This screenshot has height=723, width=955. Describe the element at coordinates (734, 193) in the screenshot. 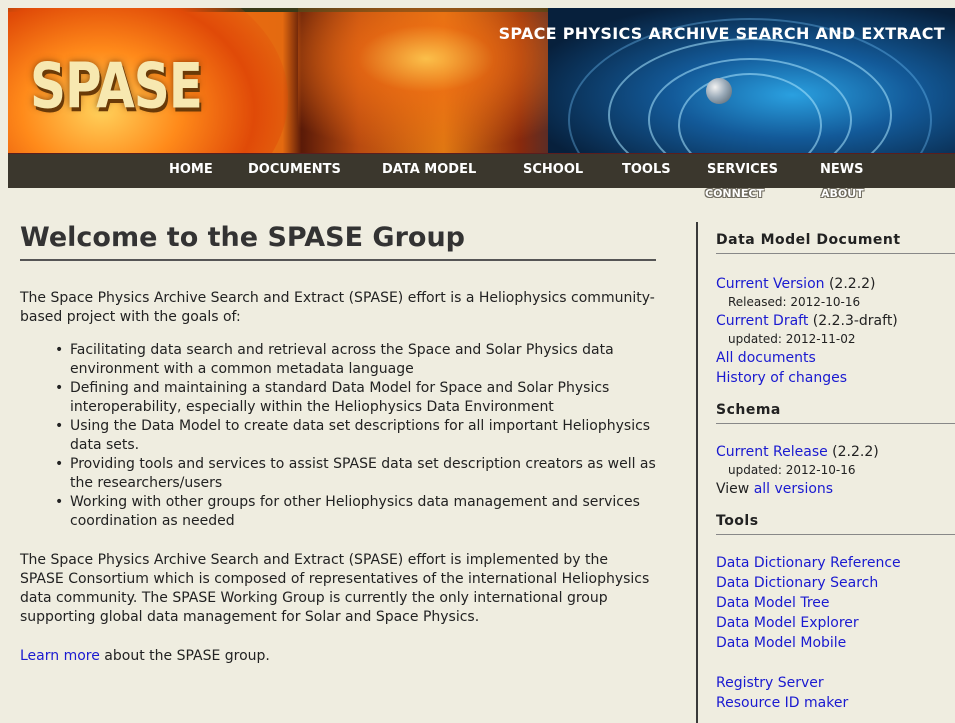

I see `nav-connect: CONNECT` at that location.